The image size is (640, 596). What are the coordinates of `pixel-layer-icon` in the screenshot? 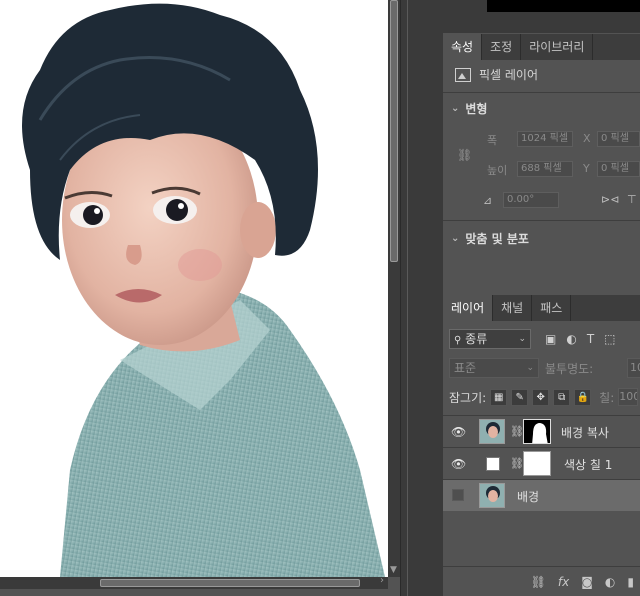 It's located at (463, 74).